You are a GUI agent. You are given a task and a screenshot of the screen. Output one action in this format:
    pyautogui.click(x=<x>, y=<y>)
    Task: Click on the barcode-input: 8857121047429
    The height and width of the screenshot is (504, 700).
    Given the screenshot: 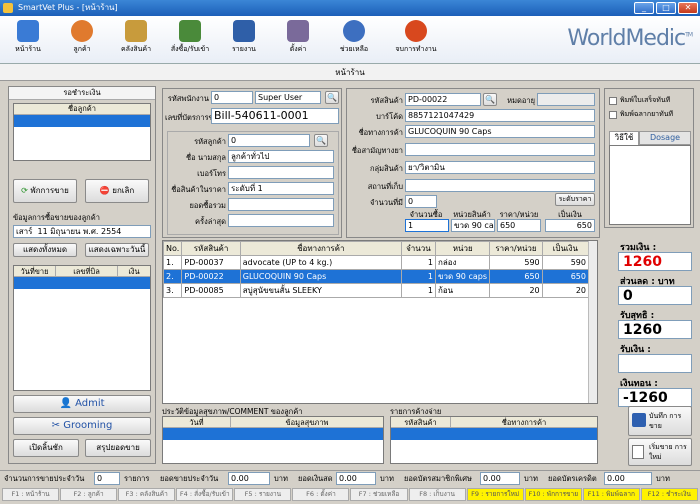 What is the action you would take?
    pyautogui.click(x=500, y=115)
    